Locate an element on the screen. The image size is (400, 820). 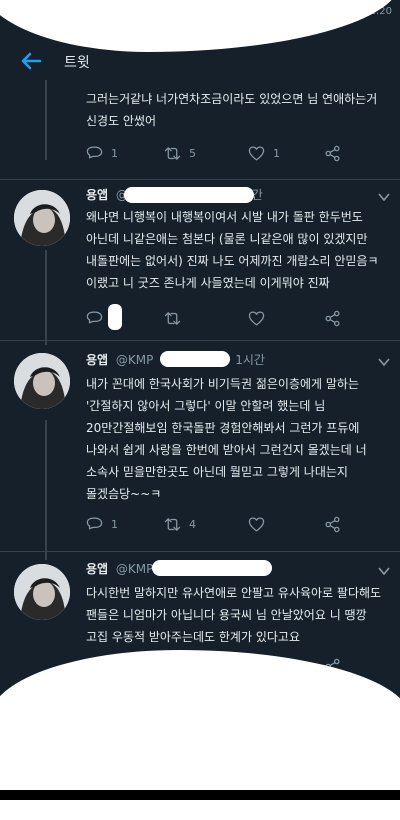
retweet-button: 4 is located at coordinates (180, 524).